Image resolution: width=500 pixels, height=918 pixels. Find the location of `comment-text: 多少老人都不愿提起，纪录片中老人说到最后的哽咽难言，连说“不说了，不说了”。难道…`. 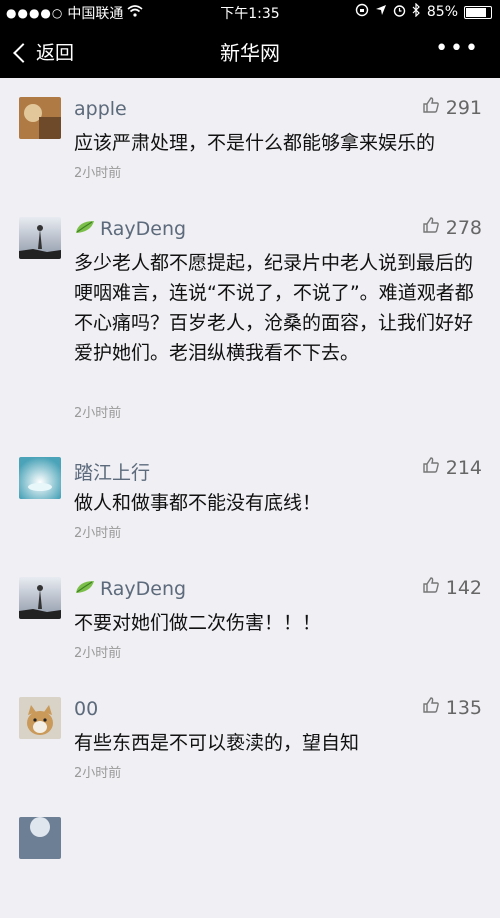

comment-text: 多少老人都不愿提起，纪录片中老人说到最后的哽咽难言，连说“不说了，不说了”。难道… is located at coordinates (274, 308).